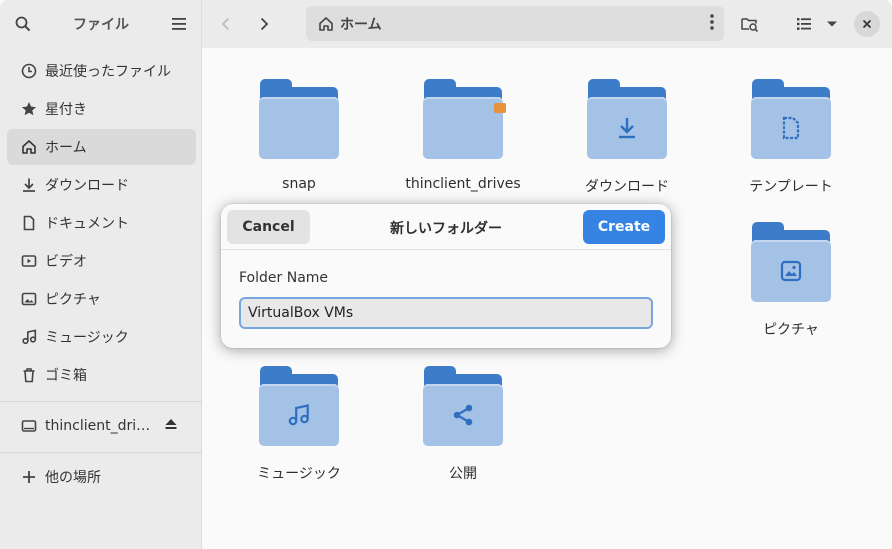 This screenshot has height=549, width=892. Describe the element at coordinates (299, 474) in the screenshot. I see `folder-name: ミュージック` at that location.